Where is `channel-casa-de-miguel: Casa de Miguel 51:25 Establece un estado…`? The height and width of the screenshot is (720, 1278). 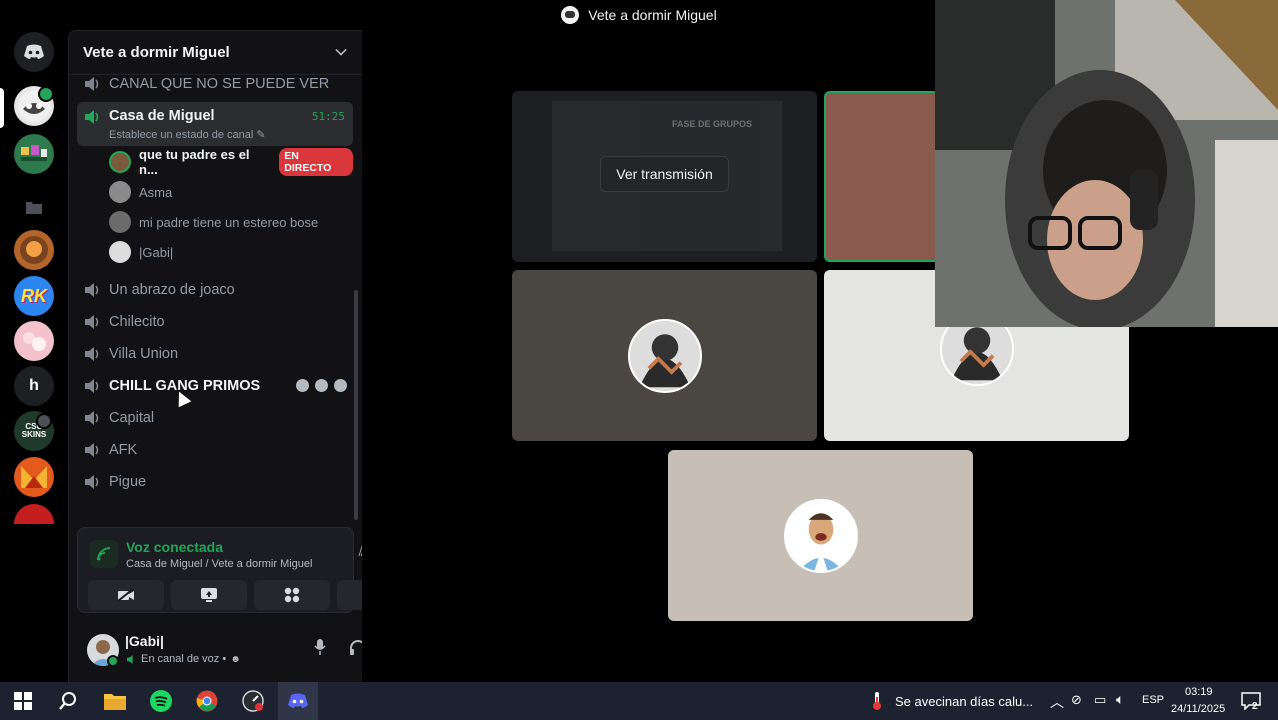
channel-casa-de-miguel: Casa de Miguel 51:25 Establece un estado… is located at coordinates (215, 124).